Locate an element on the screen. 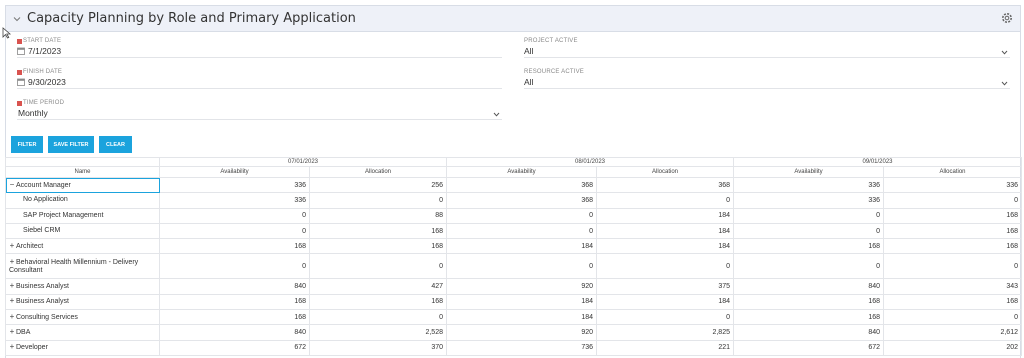 Image resolution: width=1024 pixels, height=358 pixels. gear-icon is located at coordinates (1007, 18).